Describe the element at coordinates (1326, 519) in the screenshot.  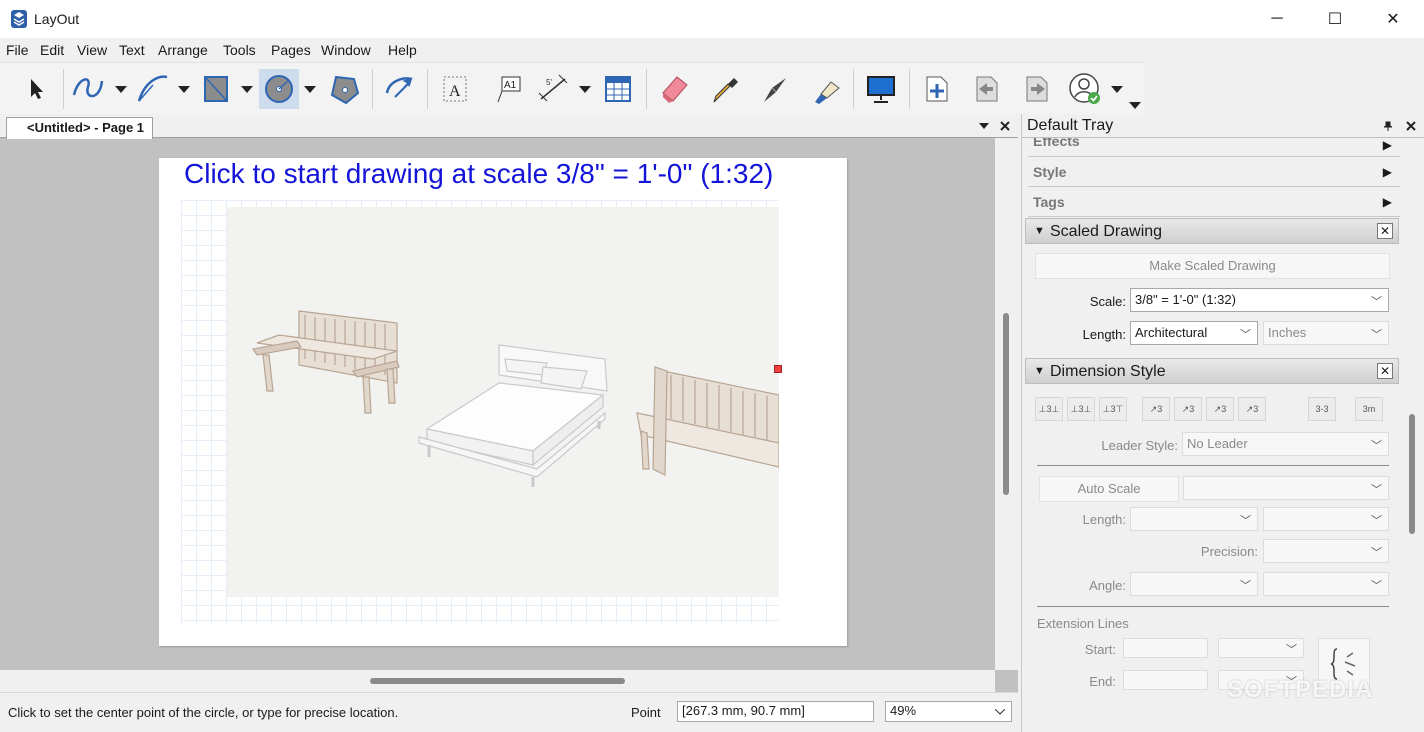
I see `dim-length-unit-select: ﹀` at that location.